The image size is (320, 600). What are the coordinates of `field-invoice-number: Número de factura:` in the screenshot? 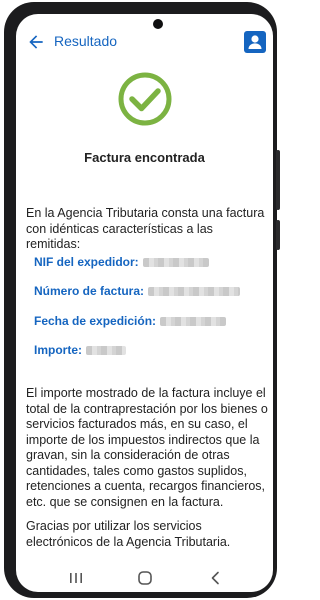 It's located at (137, 291).